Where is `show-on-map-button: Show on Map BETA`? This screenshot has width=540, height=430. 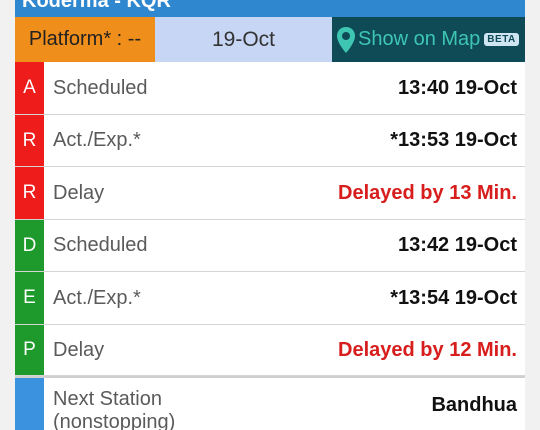 show-on-map-button: Show on Map BETA is located at coordinates (428, 39).